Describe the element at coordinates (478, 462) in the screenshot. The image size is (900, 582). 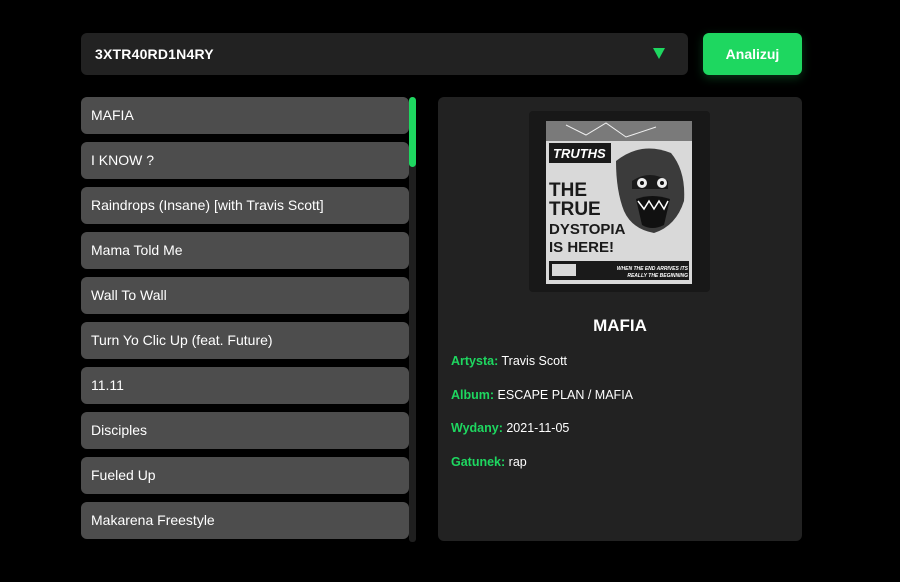
I see `genre-label: Gatunek:` at that location.